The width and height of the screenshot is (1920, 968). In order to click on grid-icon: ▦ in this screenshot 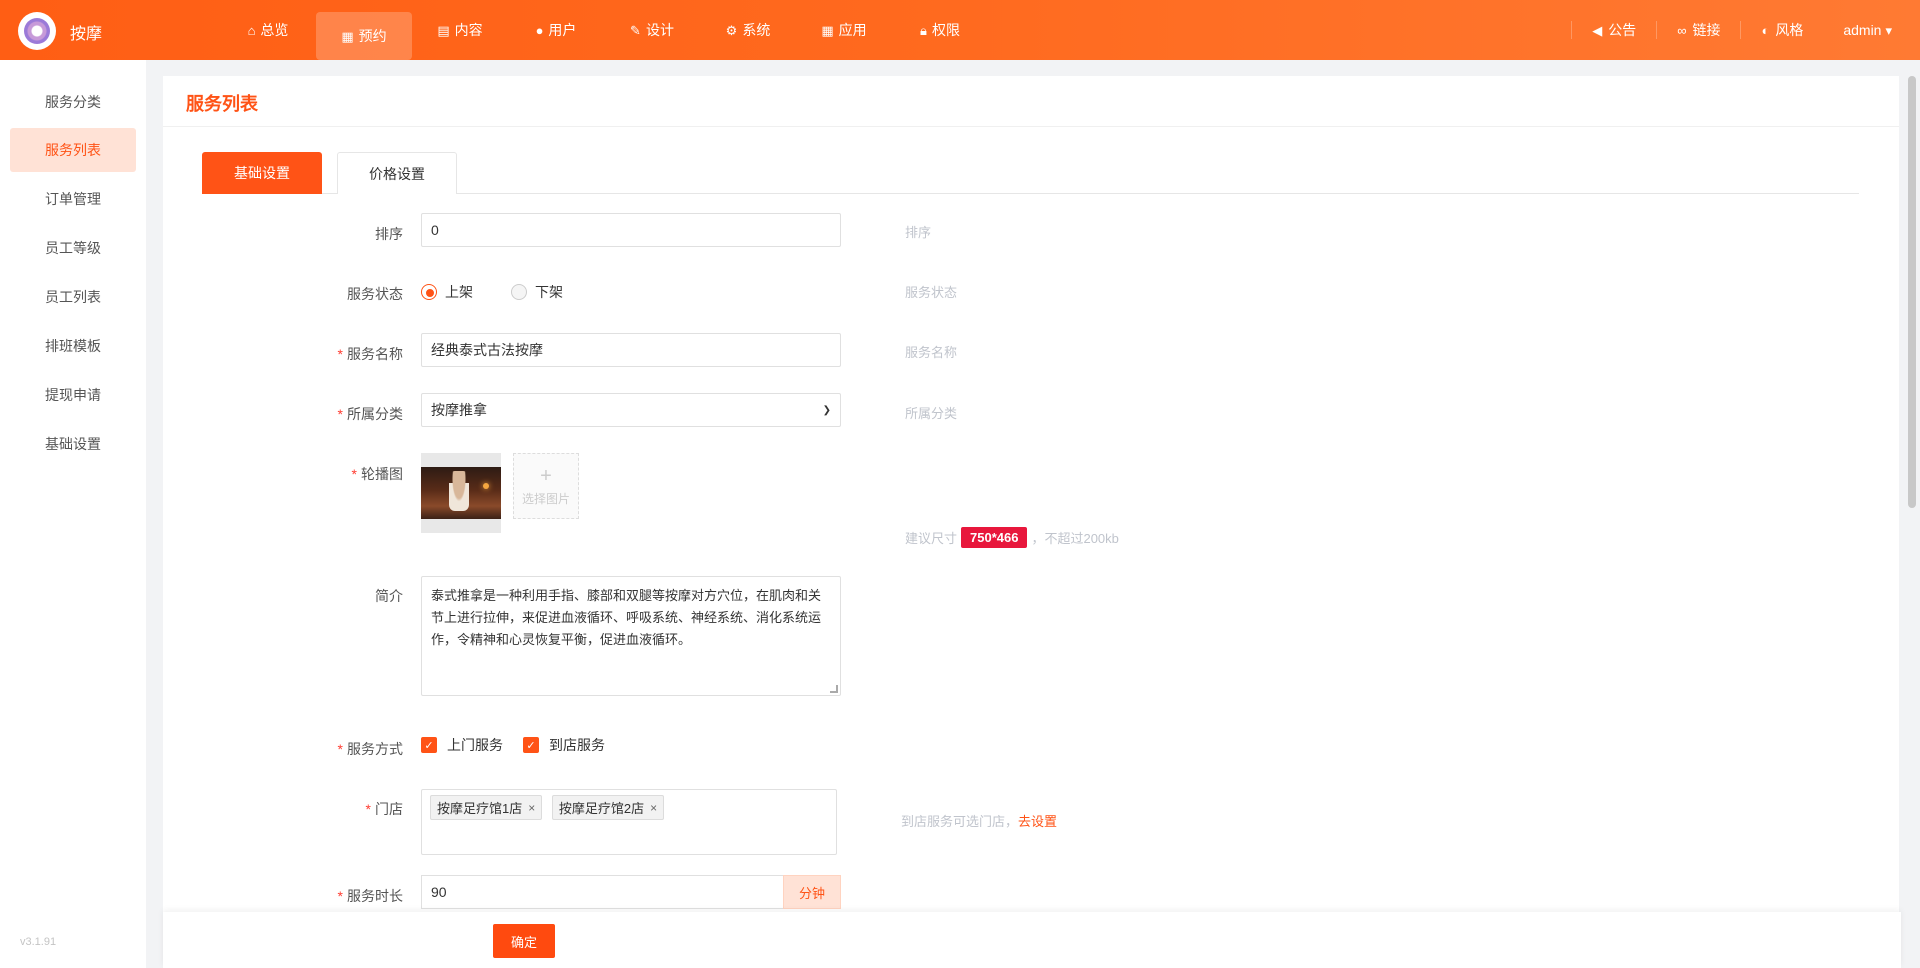, I will do `click(827, 30)`.